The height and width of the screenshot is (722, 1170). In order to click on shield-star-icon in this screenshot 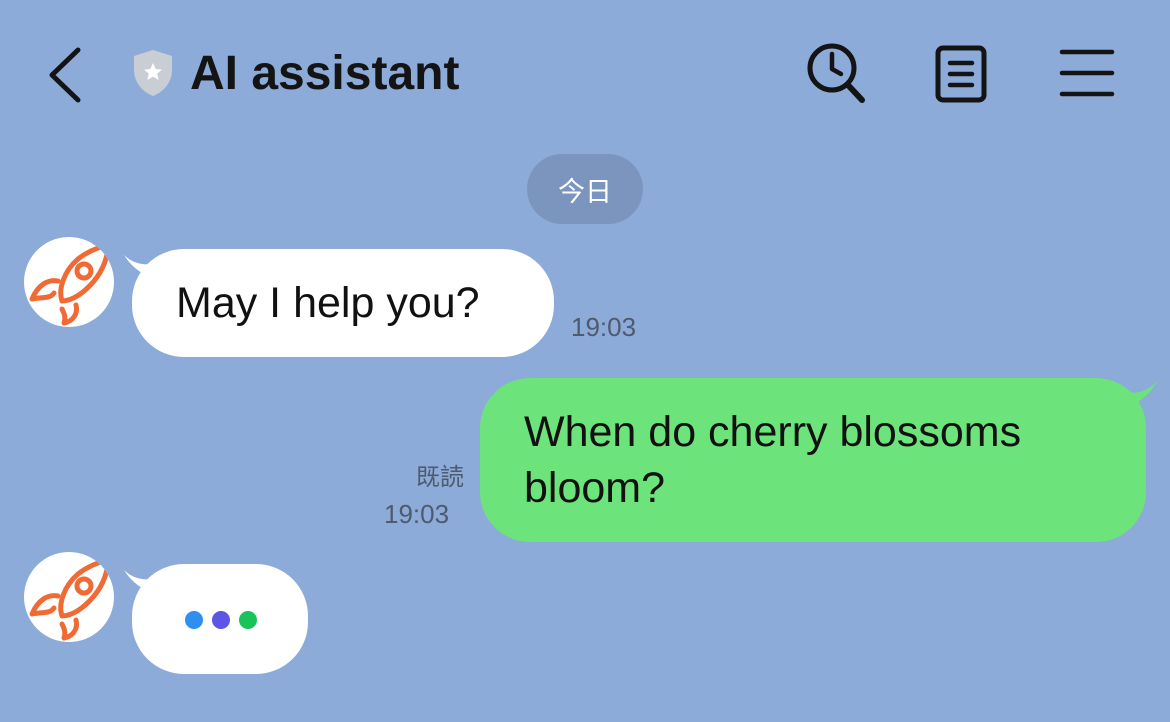, I will do `click(153, 73)`.